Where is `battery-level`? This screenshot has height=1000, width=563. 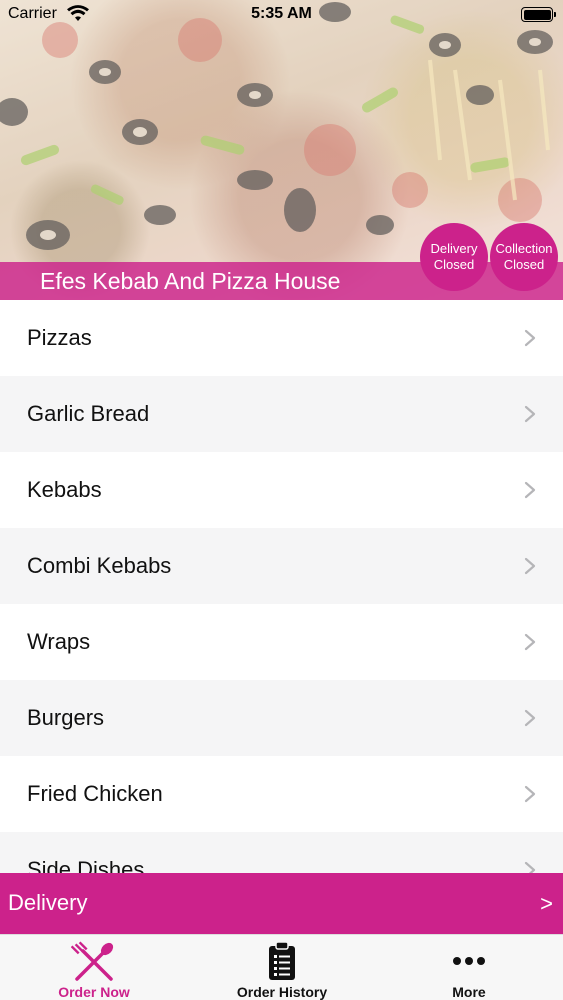
battery-level is located at coordinates (537, 14).